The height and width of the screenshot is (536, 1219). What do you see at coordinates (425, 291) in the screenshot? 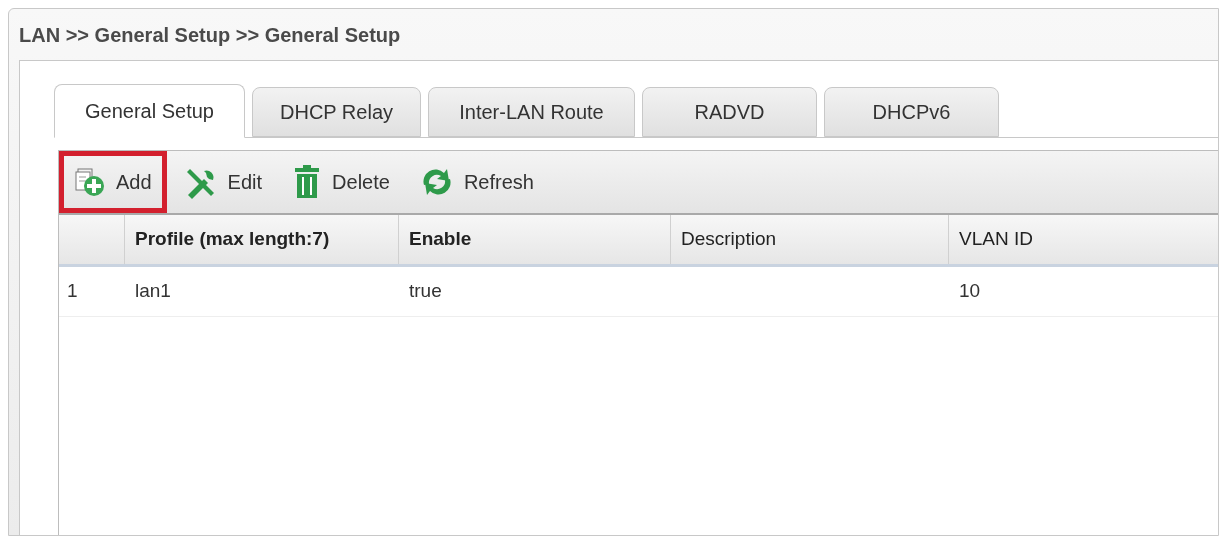
I see `table-cell: true` at bounding box center [425, 291].